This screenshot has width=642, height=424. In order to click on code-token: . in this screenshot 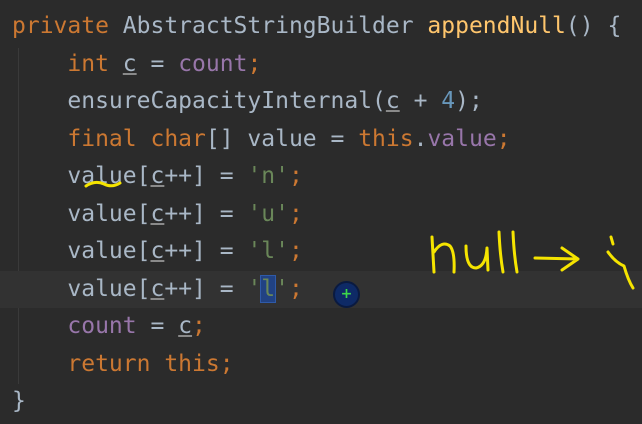, I will do `click(420, 138)`.